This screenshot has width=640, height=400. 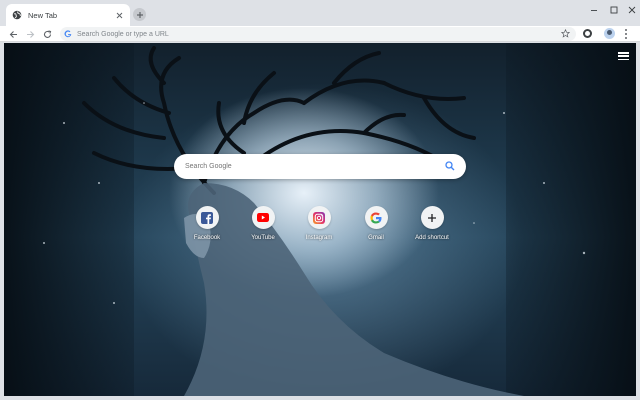 What do you see at coordinates (263, 238) in the screenshot?
I see `shortcut-label: YouTube` at bounding box center [263, 238].